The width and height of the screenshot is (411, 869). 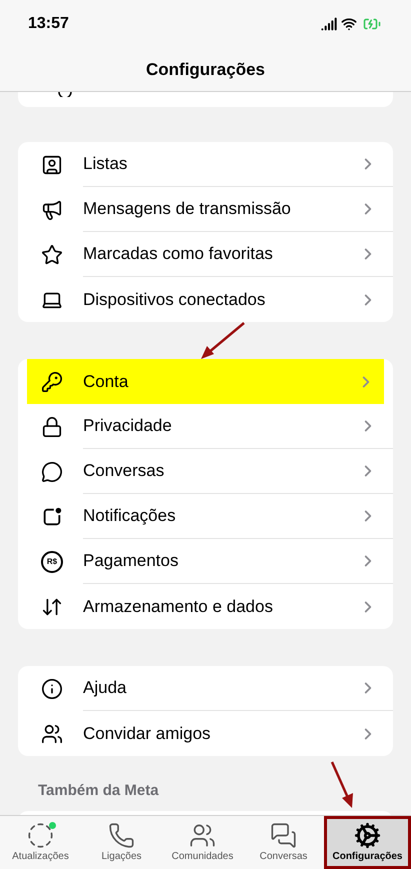 I want to click on item-label: Conta, so click(x=106, y=381).